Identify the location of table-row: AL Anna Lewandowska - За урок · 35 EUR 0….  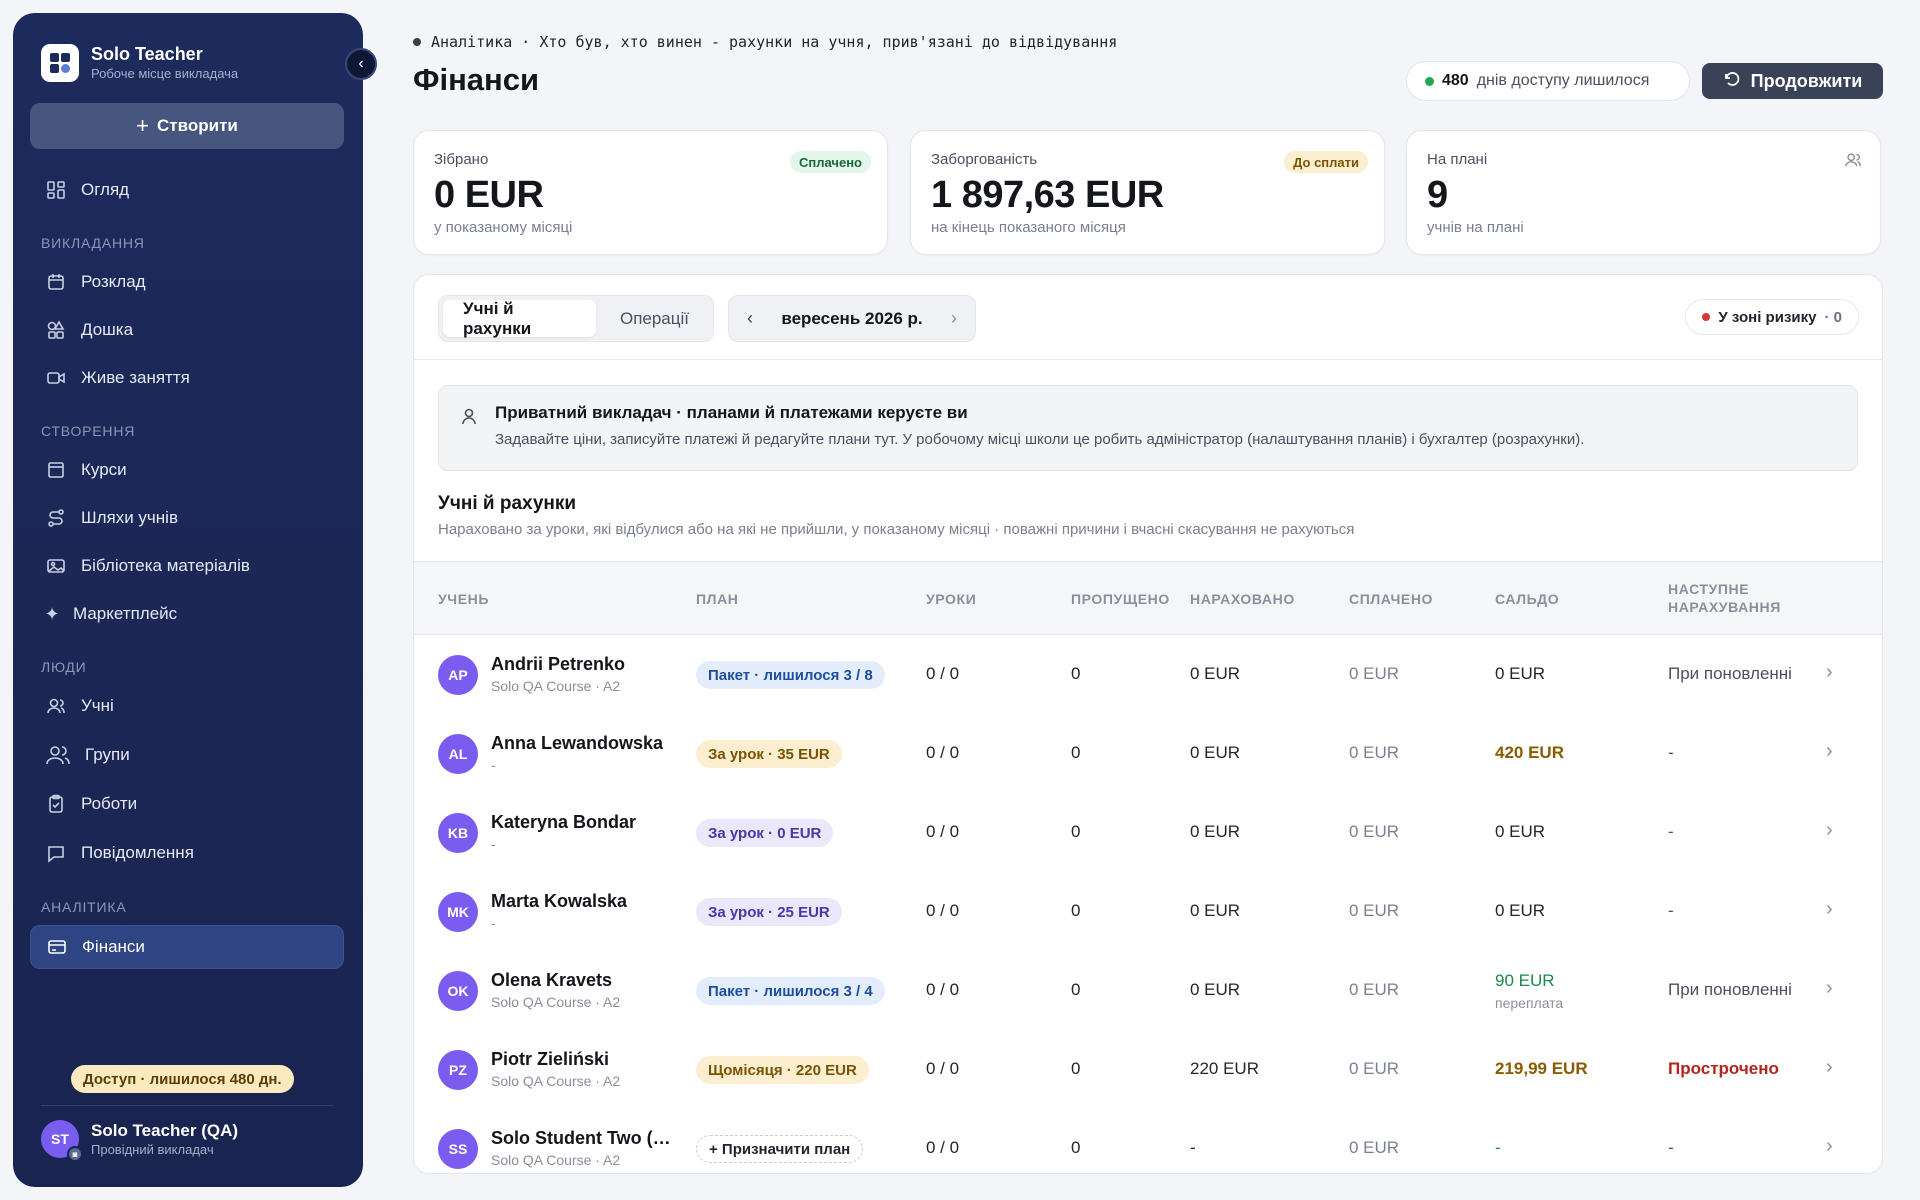
(1148, 753).